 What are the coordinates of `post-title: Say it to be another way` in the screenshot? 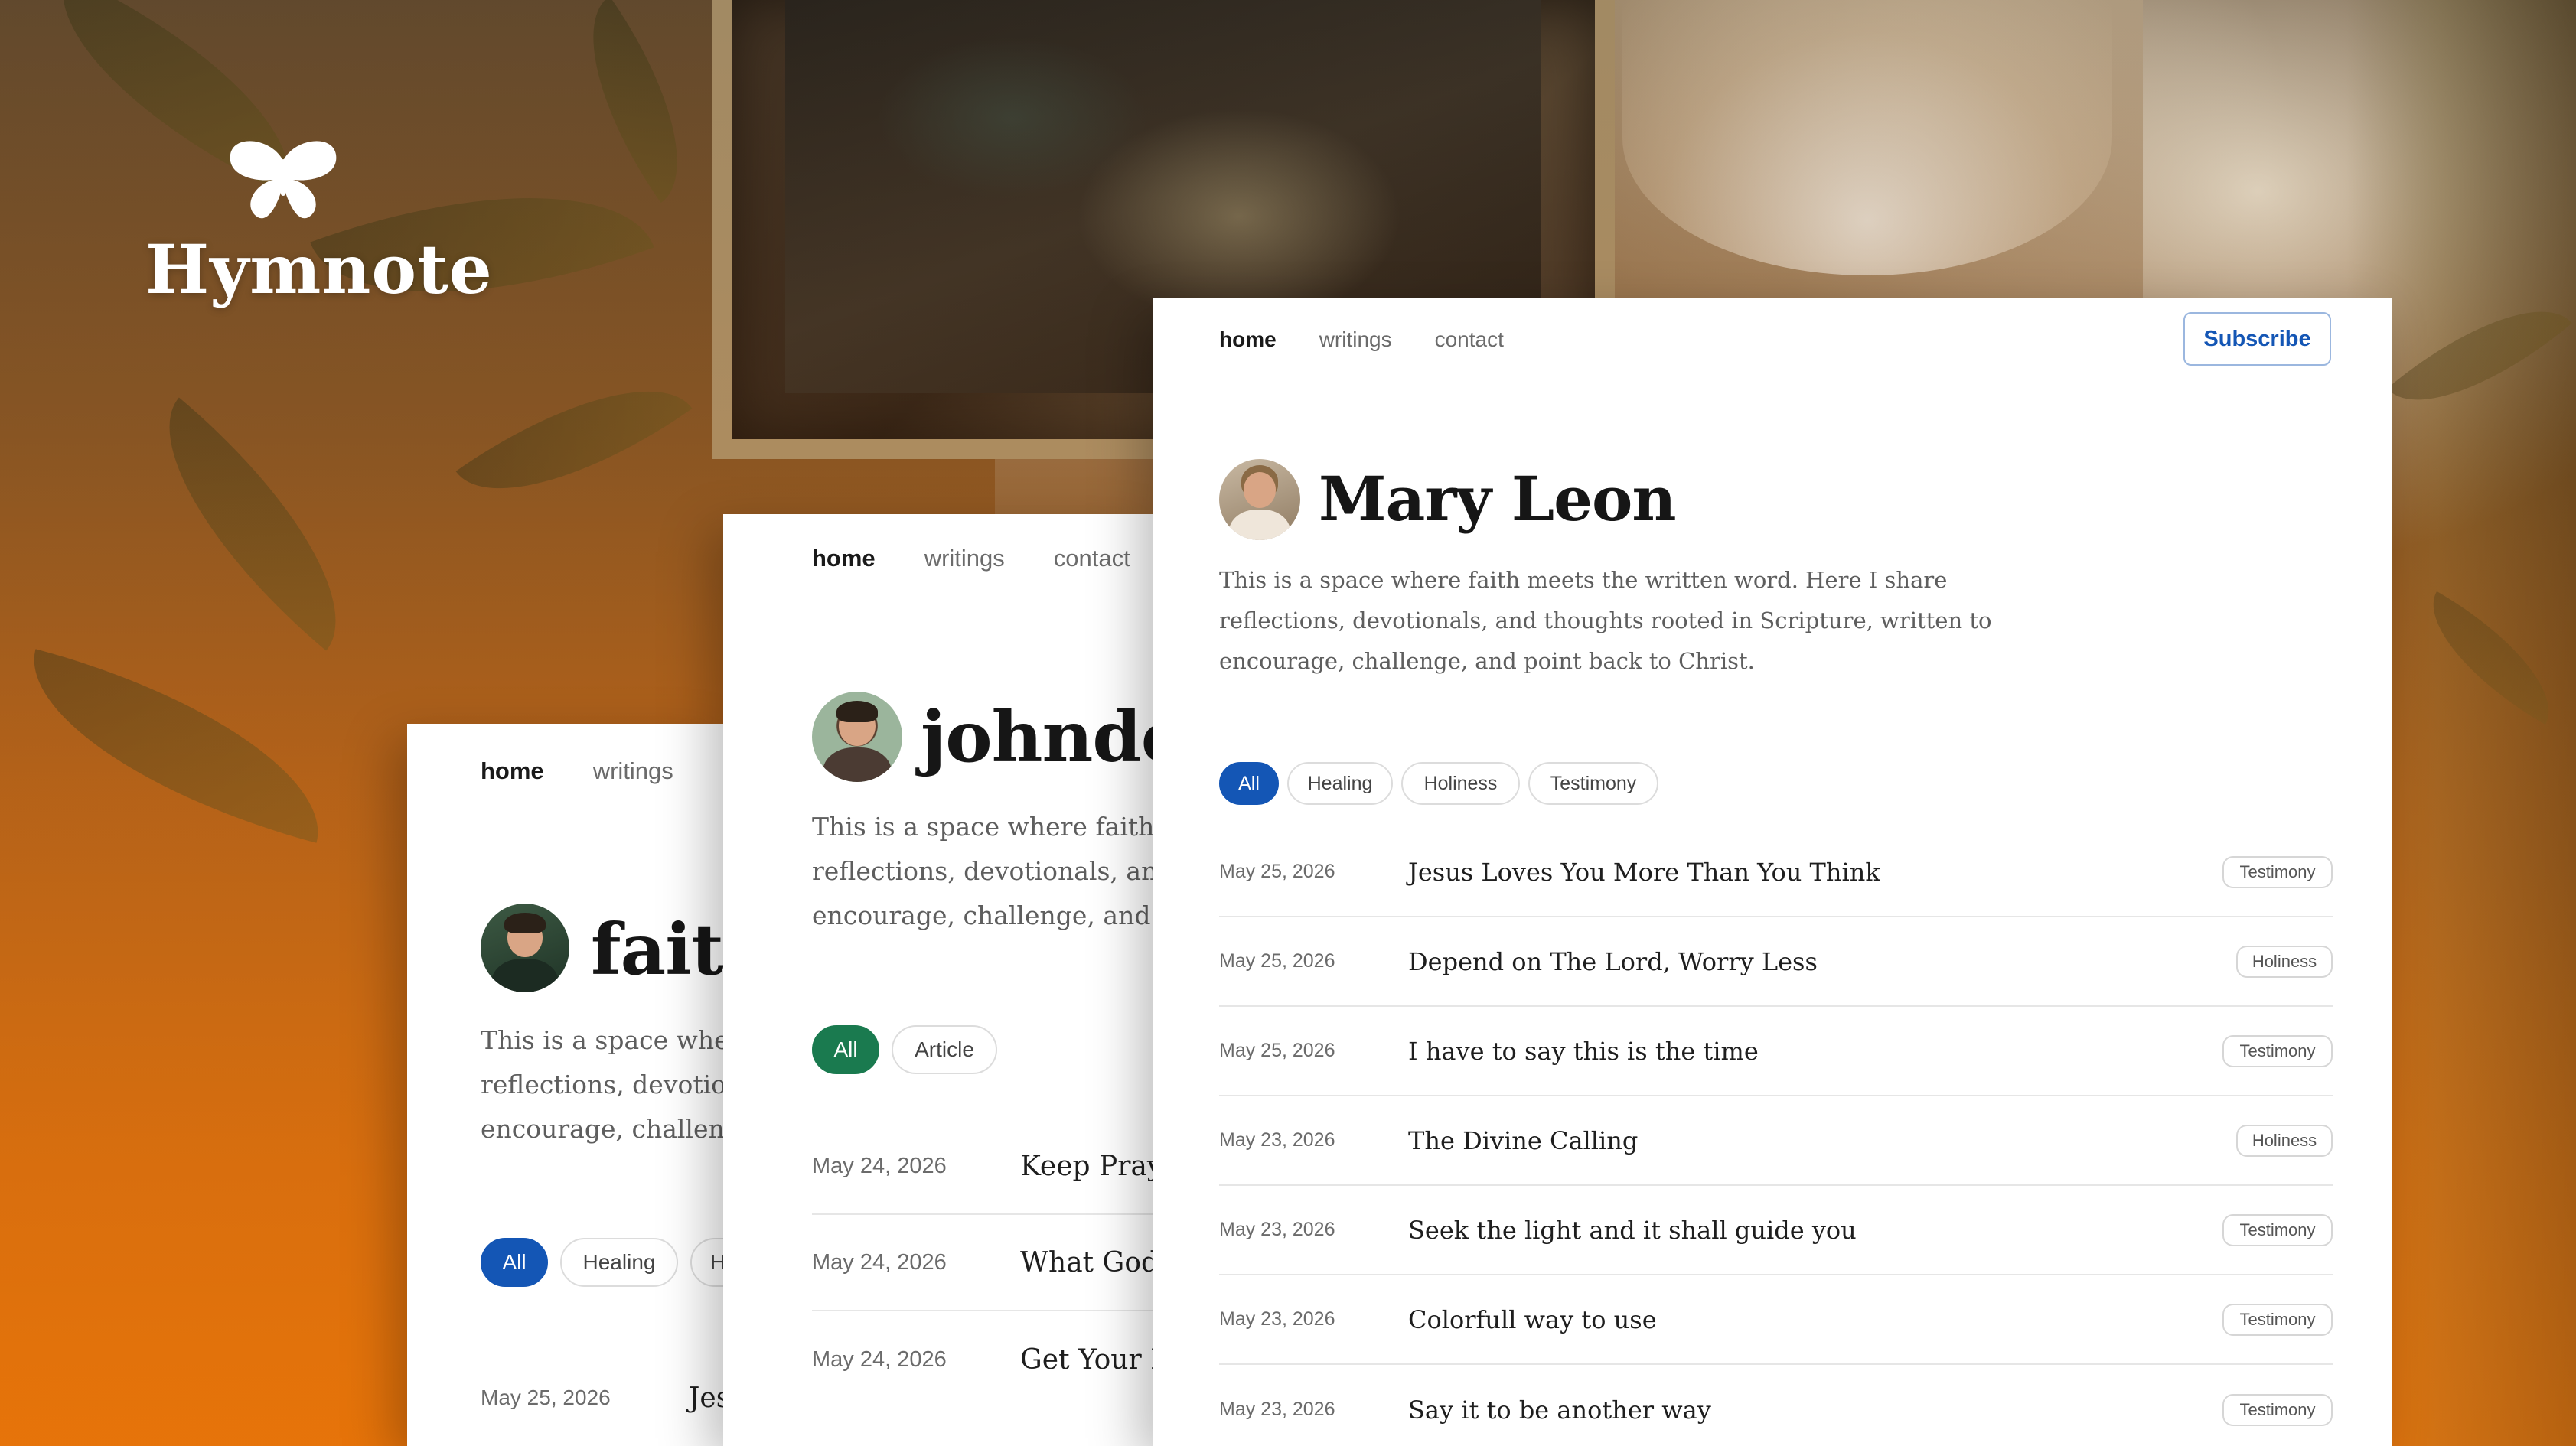 It's located at (1559, 1410).